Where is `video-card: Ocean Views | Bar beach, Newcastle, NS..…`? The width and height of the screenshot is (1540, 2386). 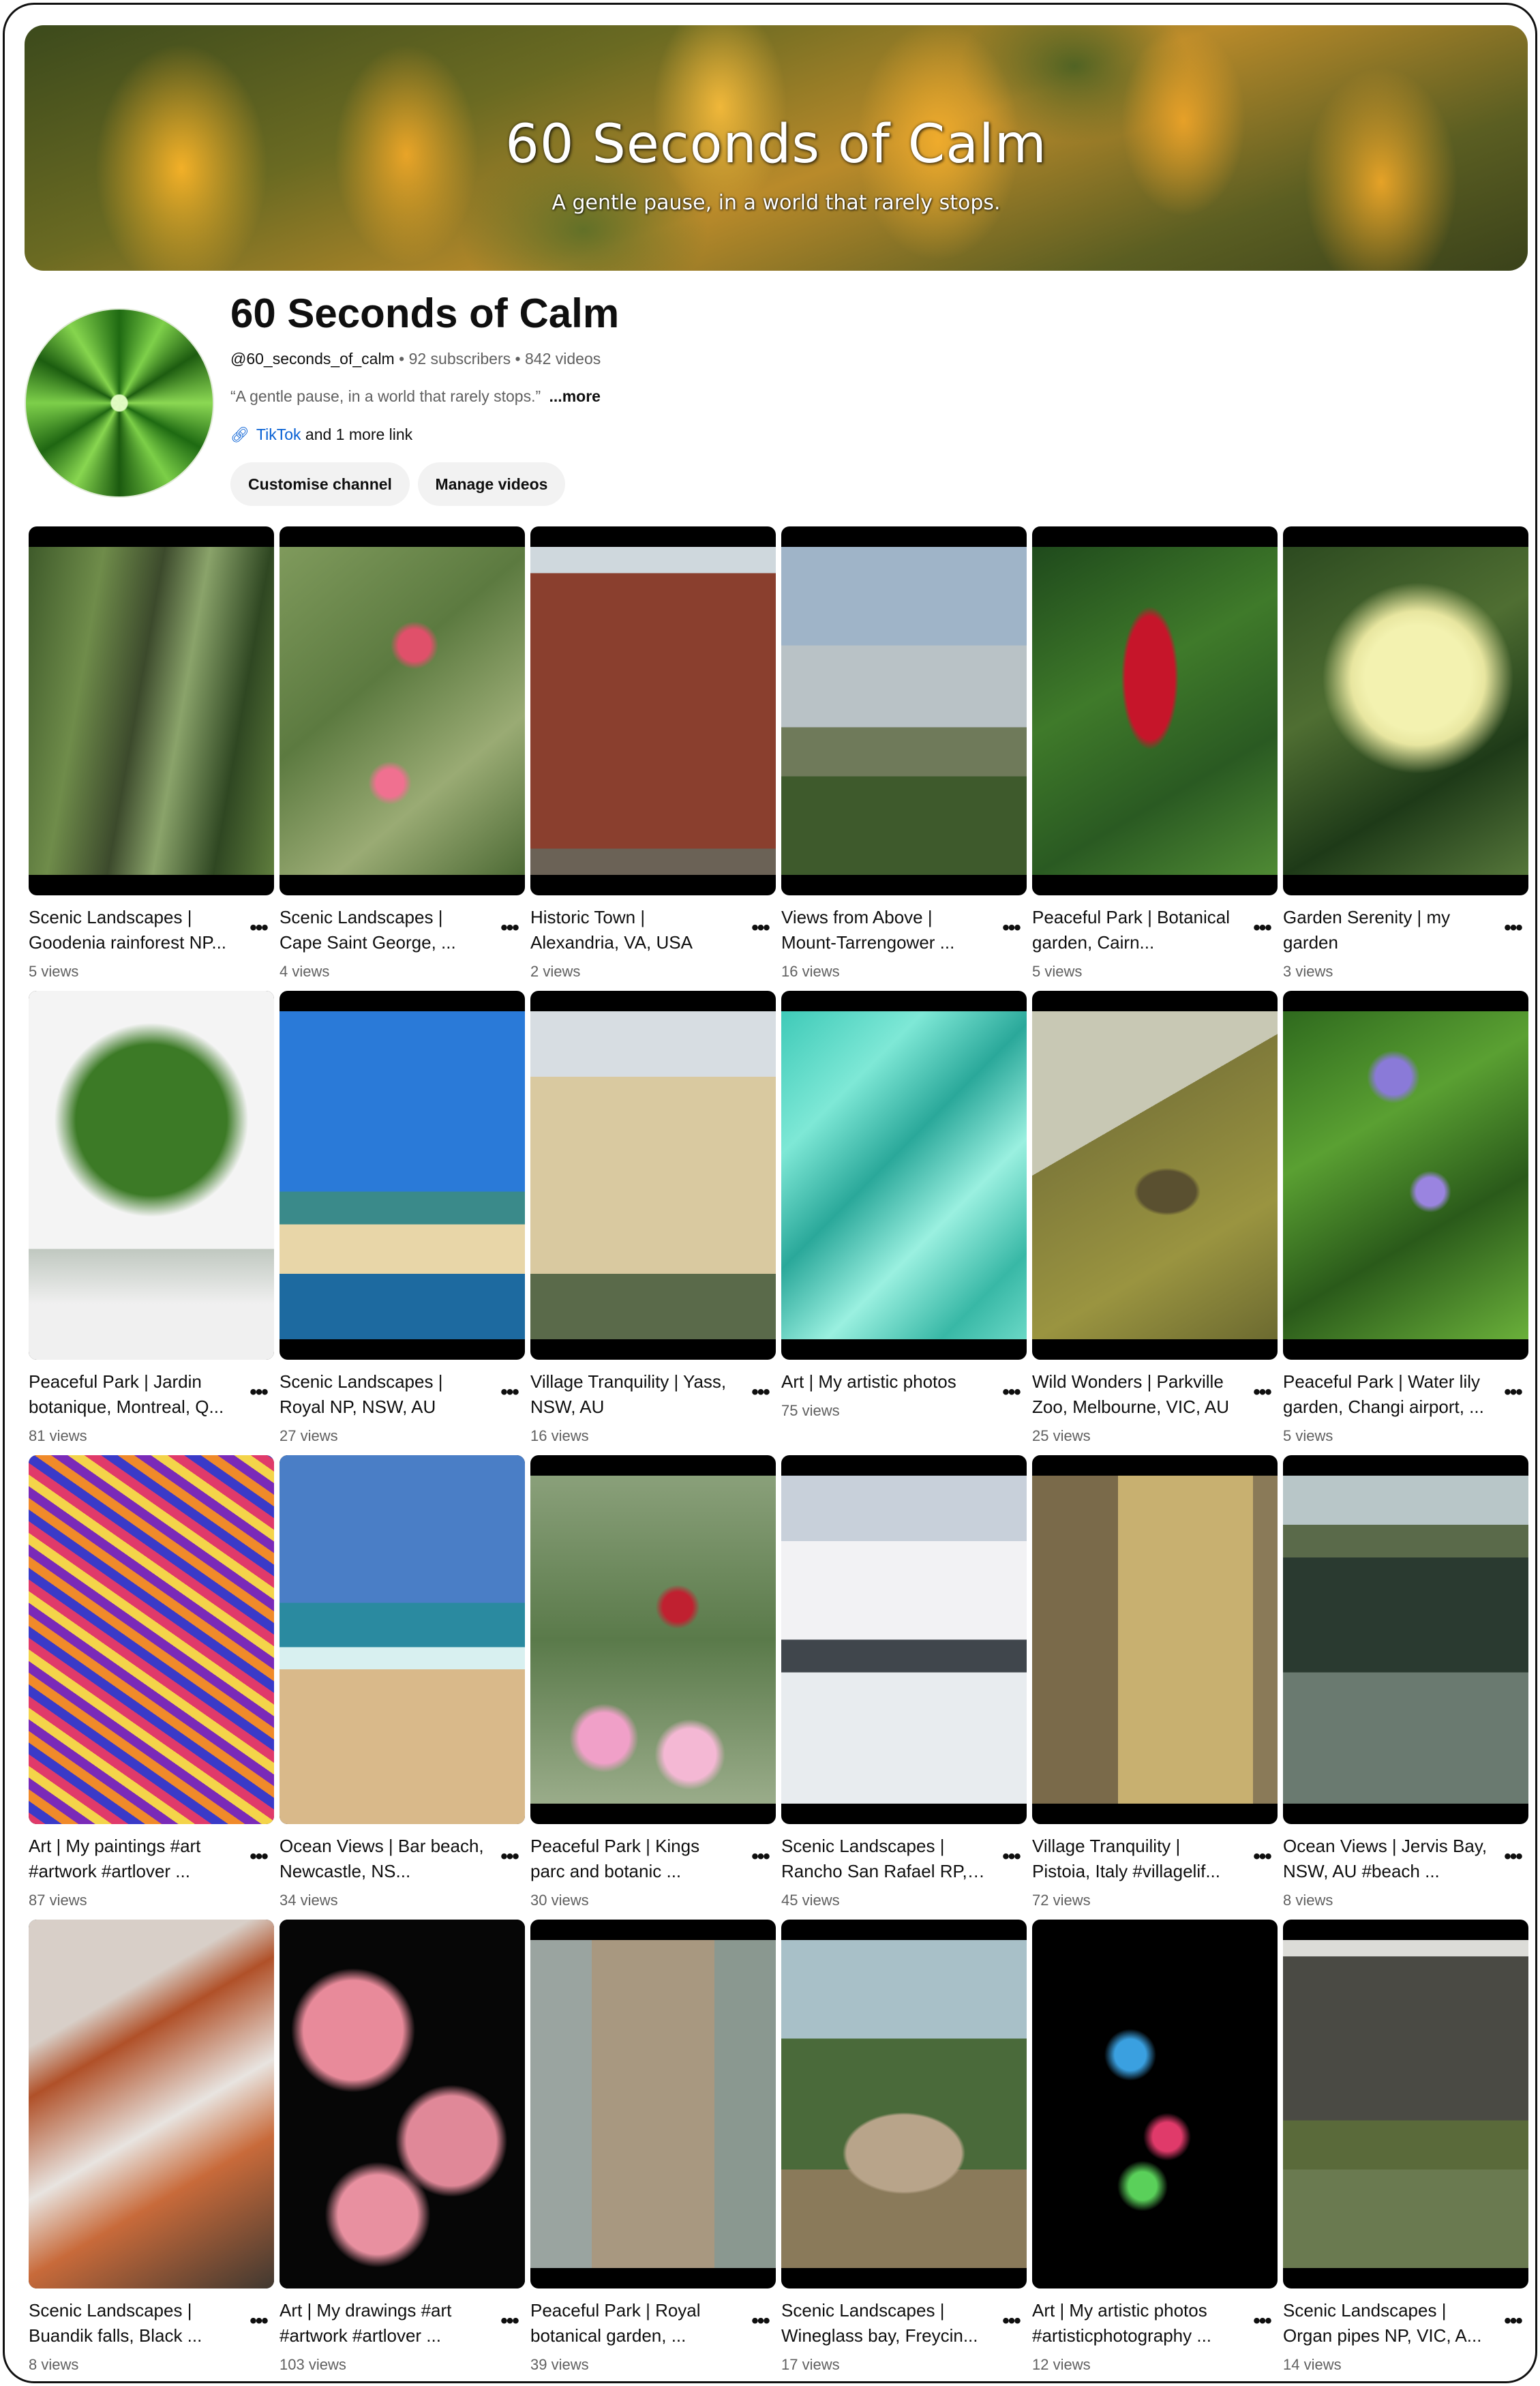
video-card: Ocean Views | Bar beach, Newcastle, NS..… is located at coordinates (402, 1687).